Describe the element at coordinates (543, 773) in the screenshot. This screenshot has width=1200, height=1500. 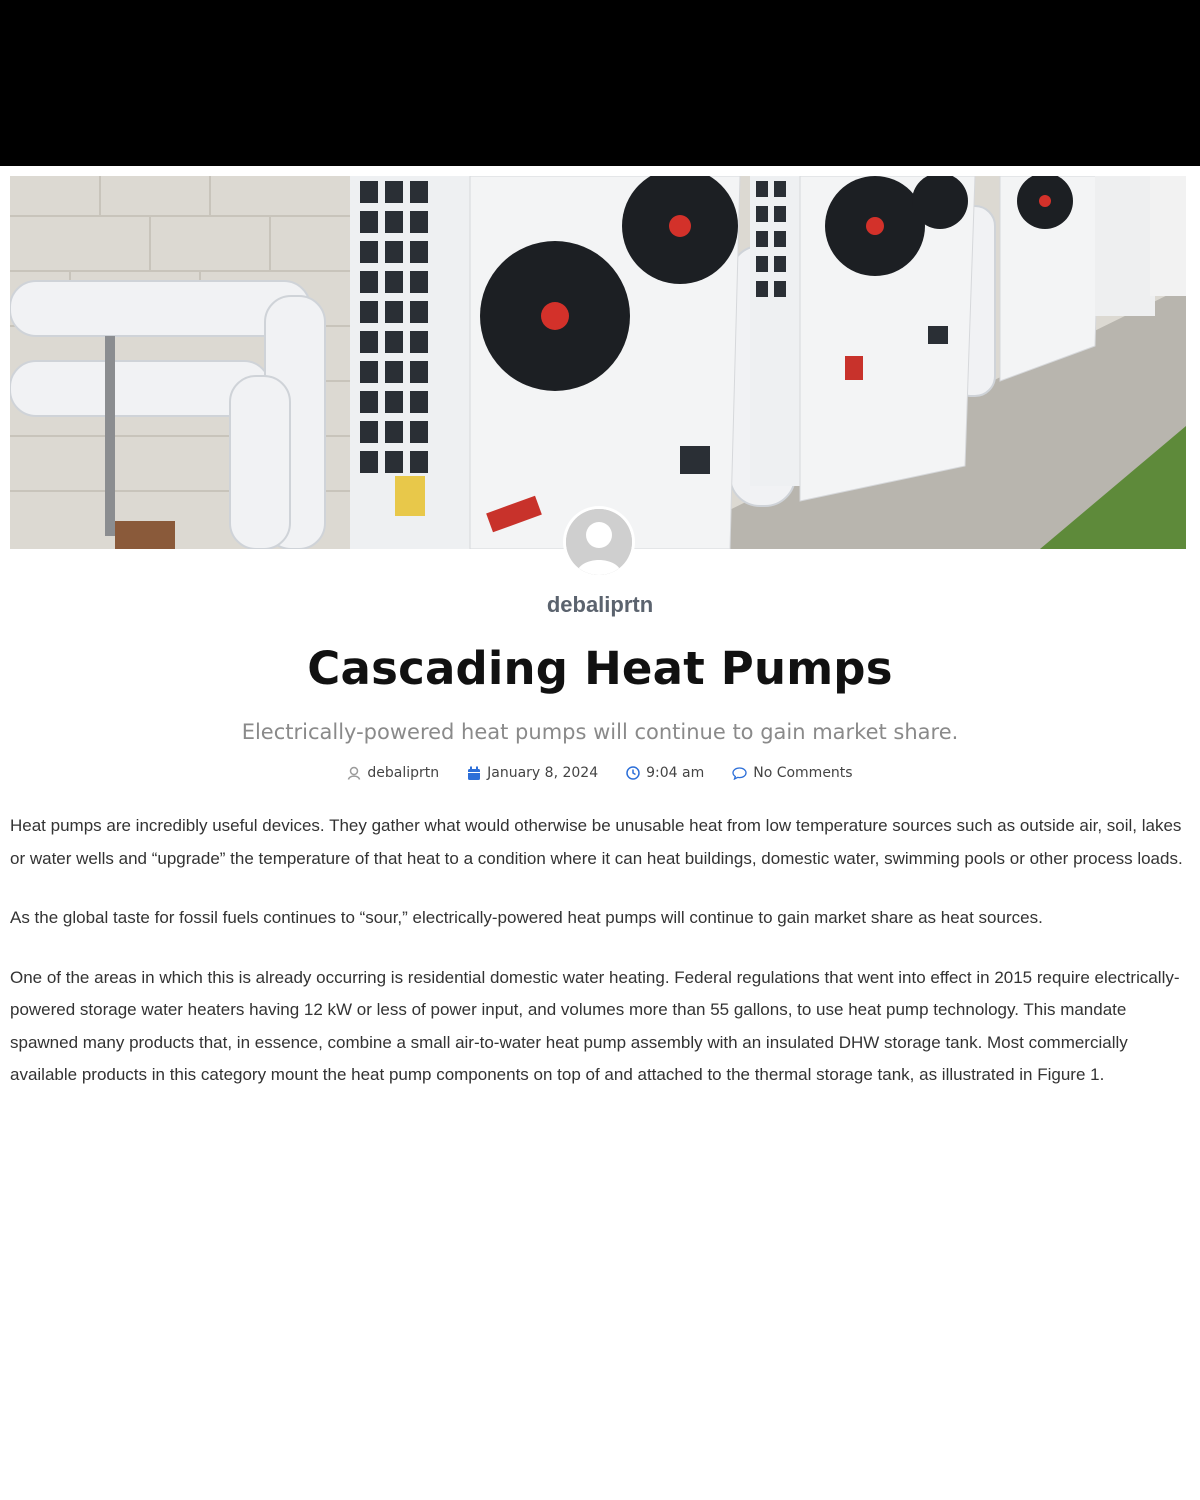
I see `meta-date-label: January 8, 2024` at that location.